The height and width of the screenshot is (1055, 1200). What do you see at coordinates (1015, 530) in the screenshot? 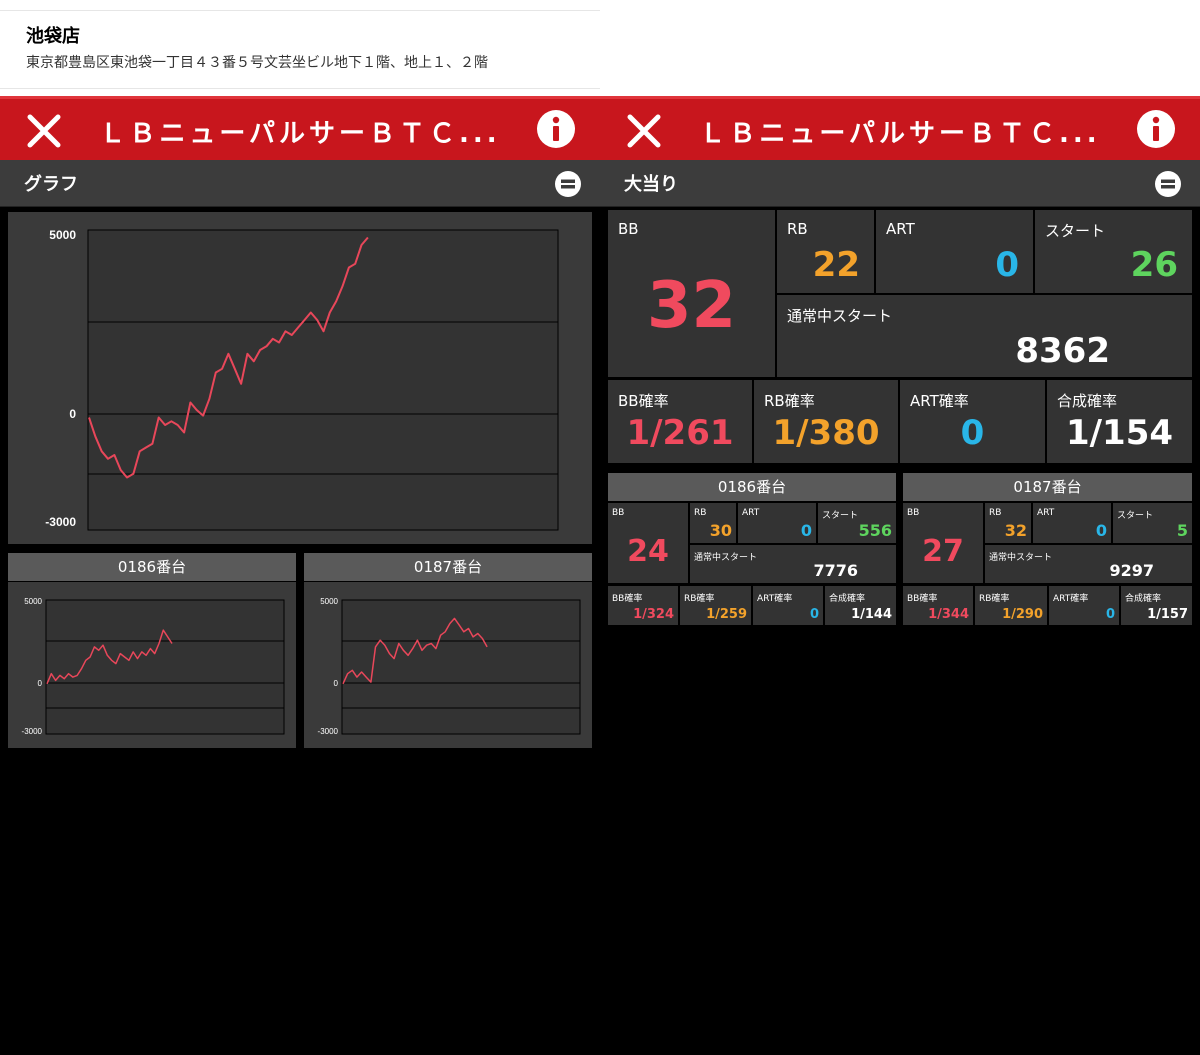
I see `cell-value: 32` at bounding box center [1015, 530].